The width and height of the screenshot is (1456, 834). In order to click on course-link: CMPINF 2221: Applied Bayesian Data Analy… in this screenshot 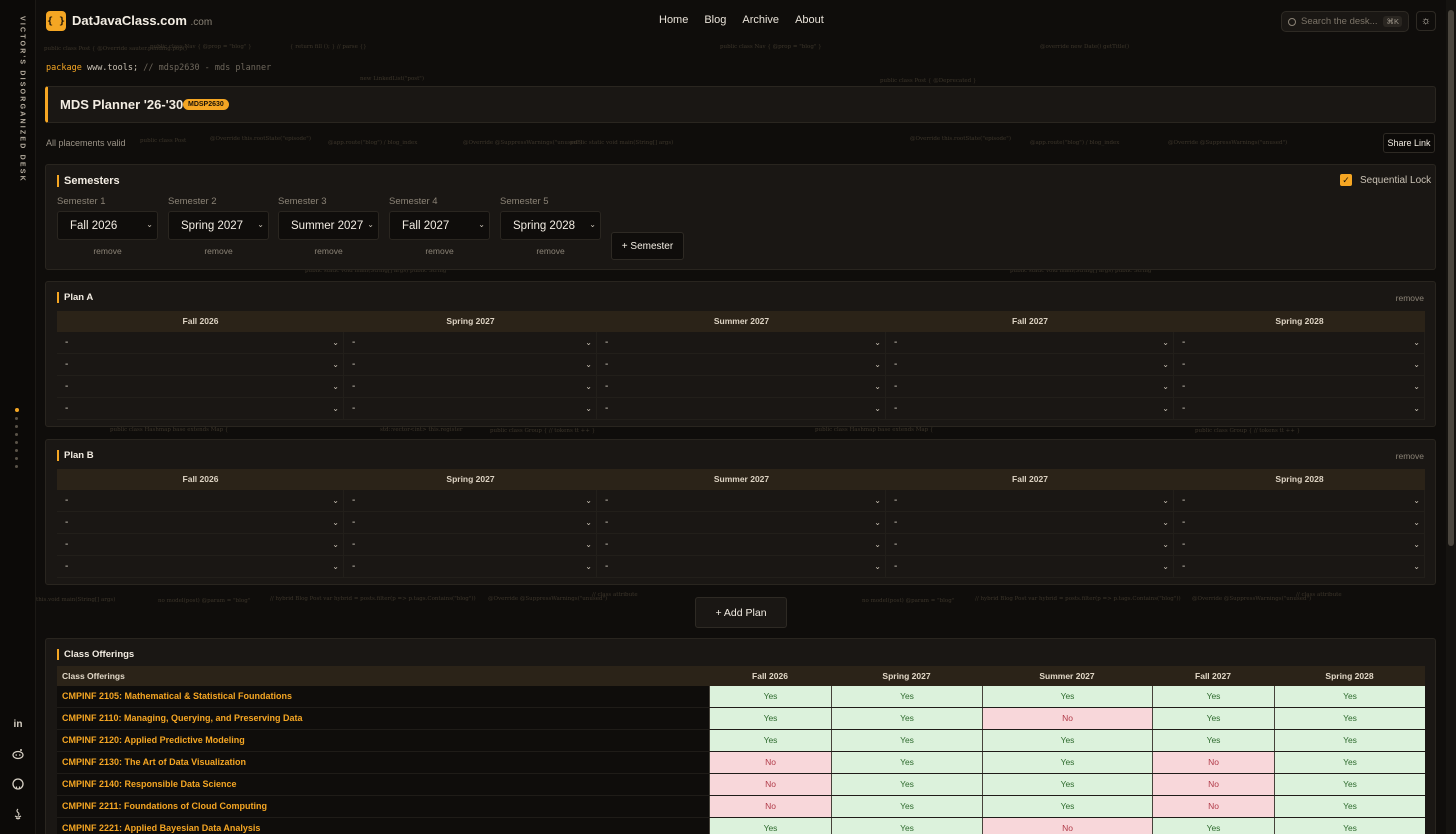, I will do `click(383, 826)`.